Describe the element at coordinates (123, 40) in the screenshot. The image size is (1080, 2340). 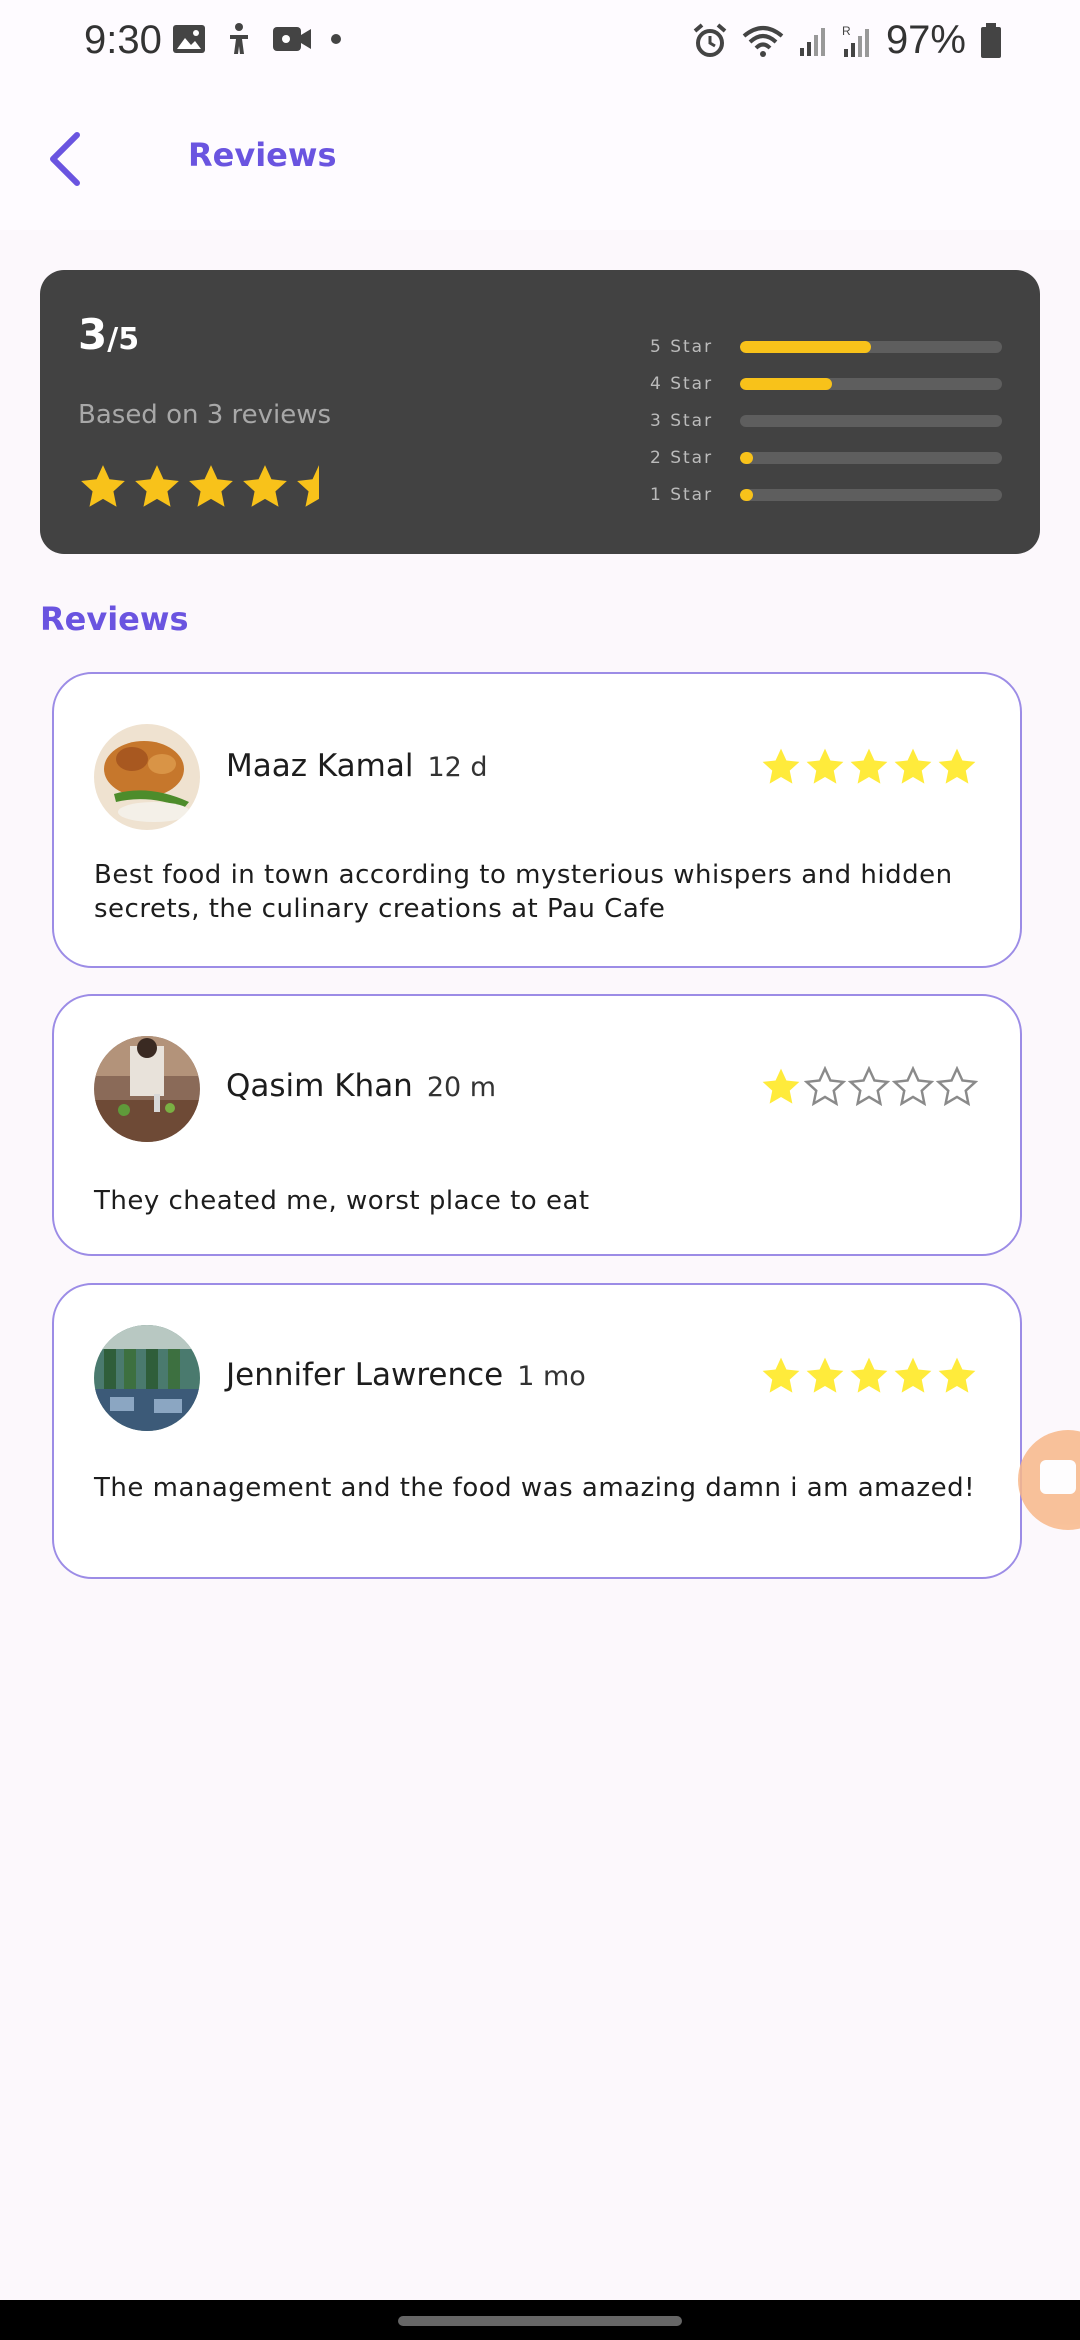
I see `status-time: 9:30` at that location.